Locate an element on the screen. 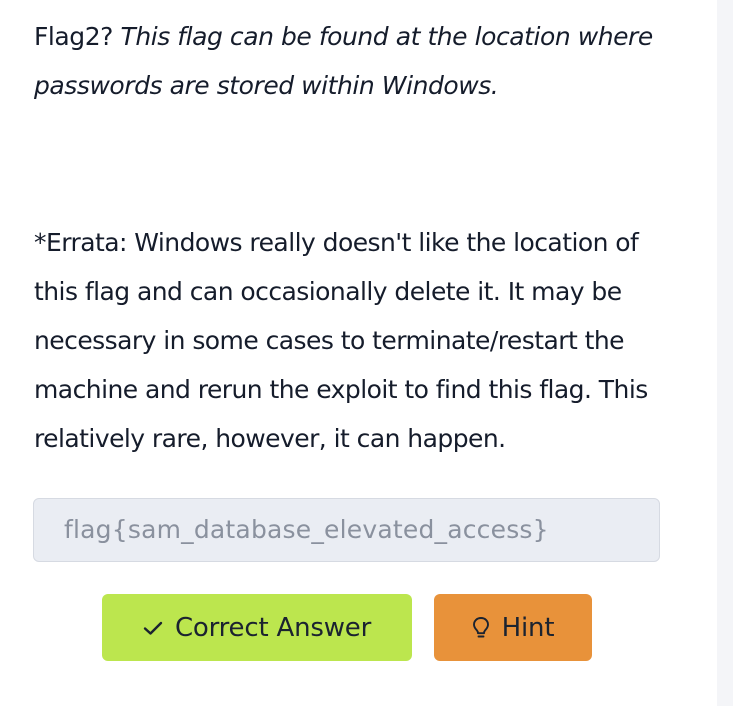 The image size is (733, 706). answer-field: flag{sam_database_elevated_access} is located at coordinates (346, 530).